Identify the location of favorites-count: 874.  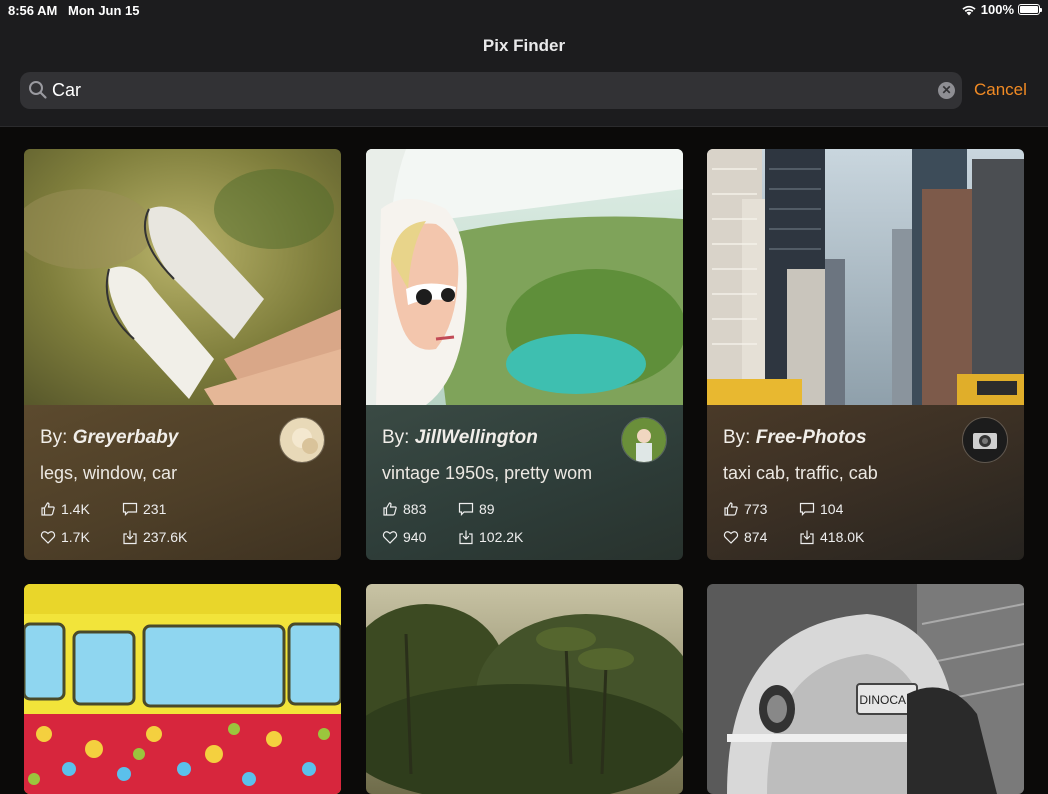
(756, 537).